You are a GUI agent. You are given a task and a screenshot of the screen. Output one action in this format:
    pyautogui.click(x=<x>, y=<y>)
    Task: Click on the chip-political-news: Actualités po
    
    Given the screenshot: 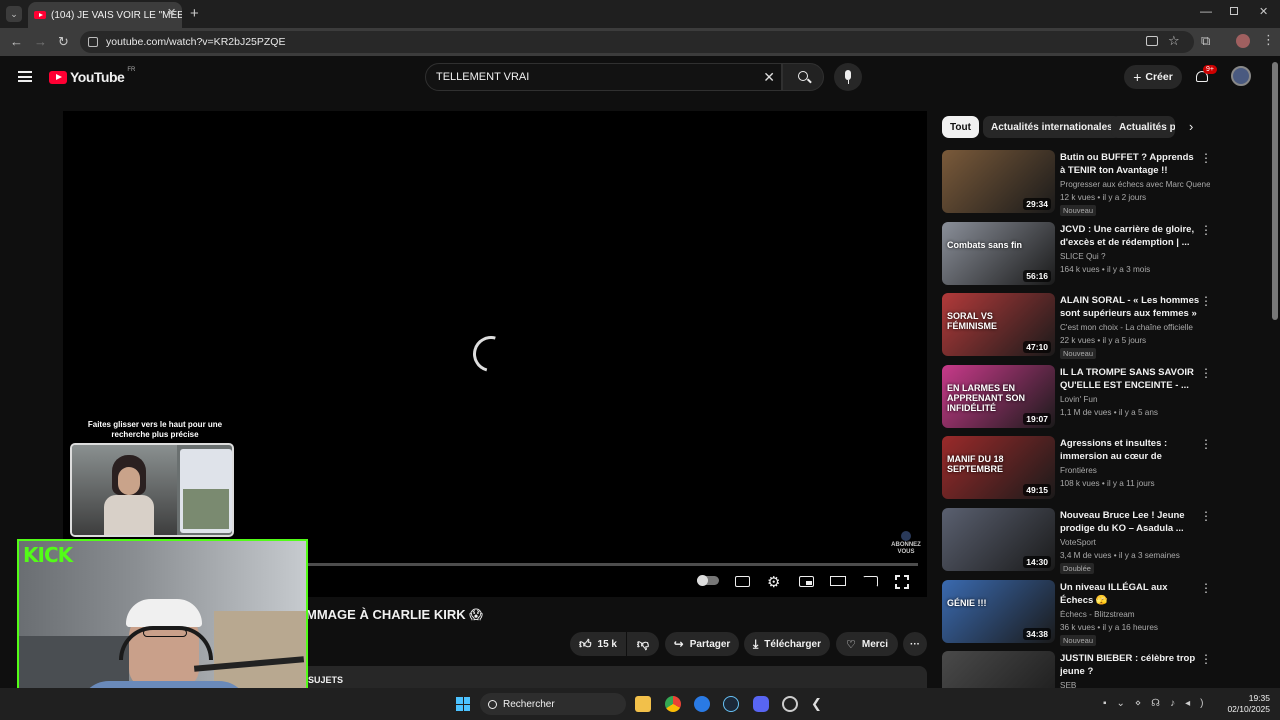 What is the action you would take?
    pyautogui.click(x=1143, y=127)
    